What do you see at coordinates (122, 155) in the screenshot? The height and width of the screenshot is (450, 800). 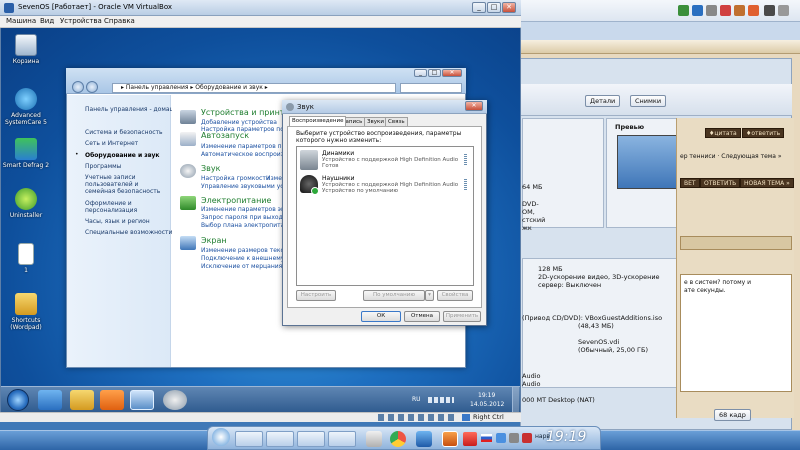 I see `sidebar-link-hardware: Оборудование и звук` at bounding box center [122, 155].